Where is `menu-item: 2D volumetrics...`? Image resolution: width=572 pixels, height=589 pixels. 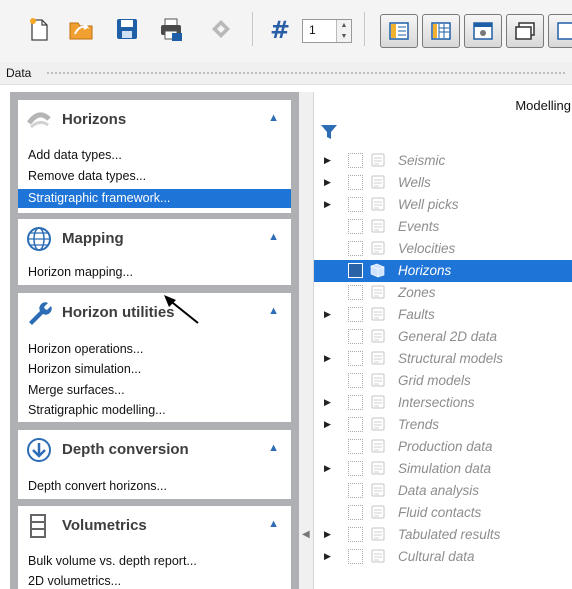 menu-item: 2D volumetrics... is located at coordinates (74, 581).